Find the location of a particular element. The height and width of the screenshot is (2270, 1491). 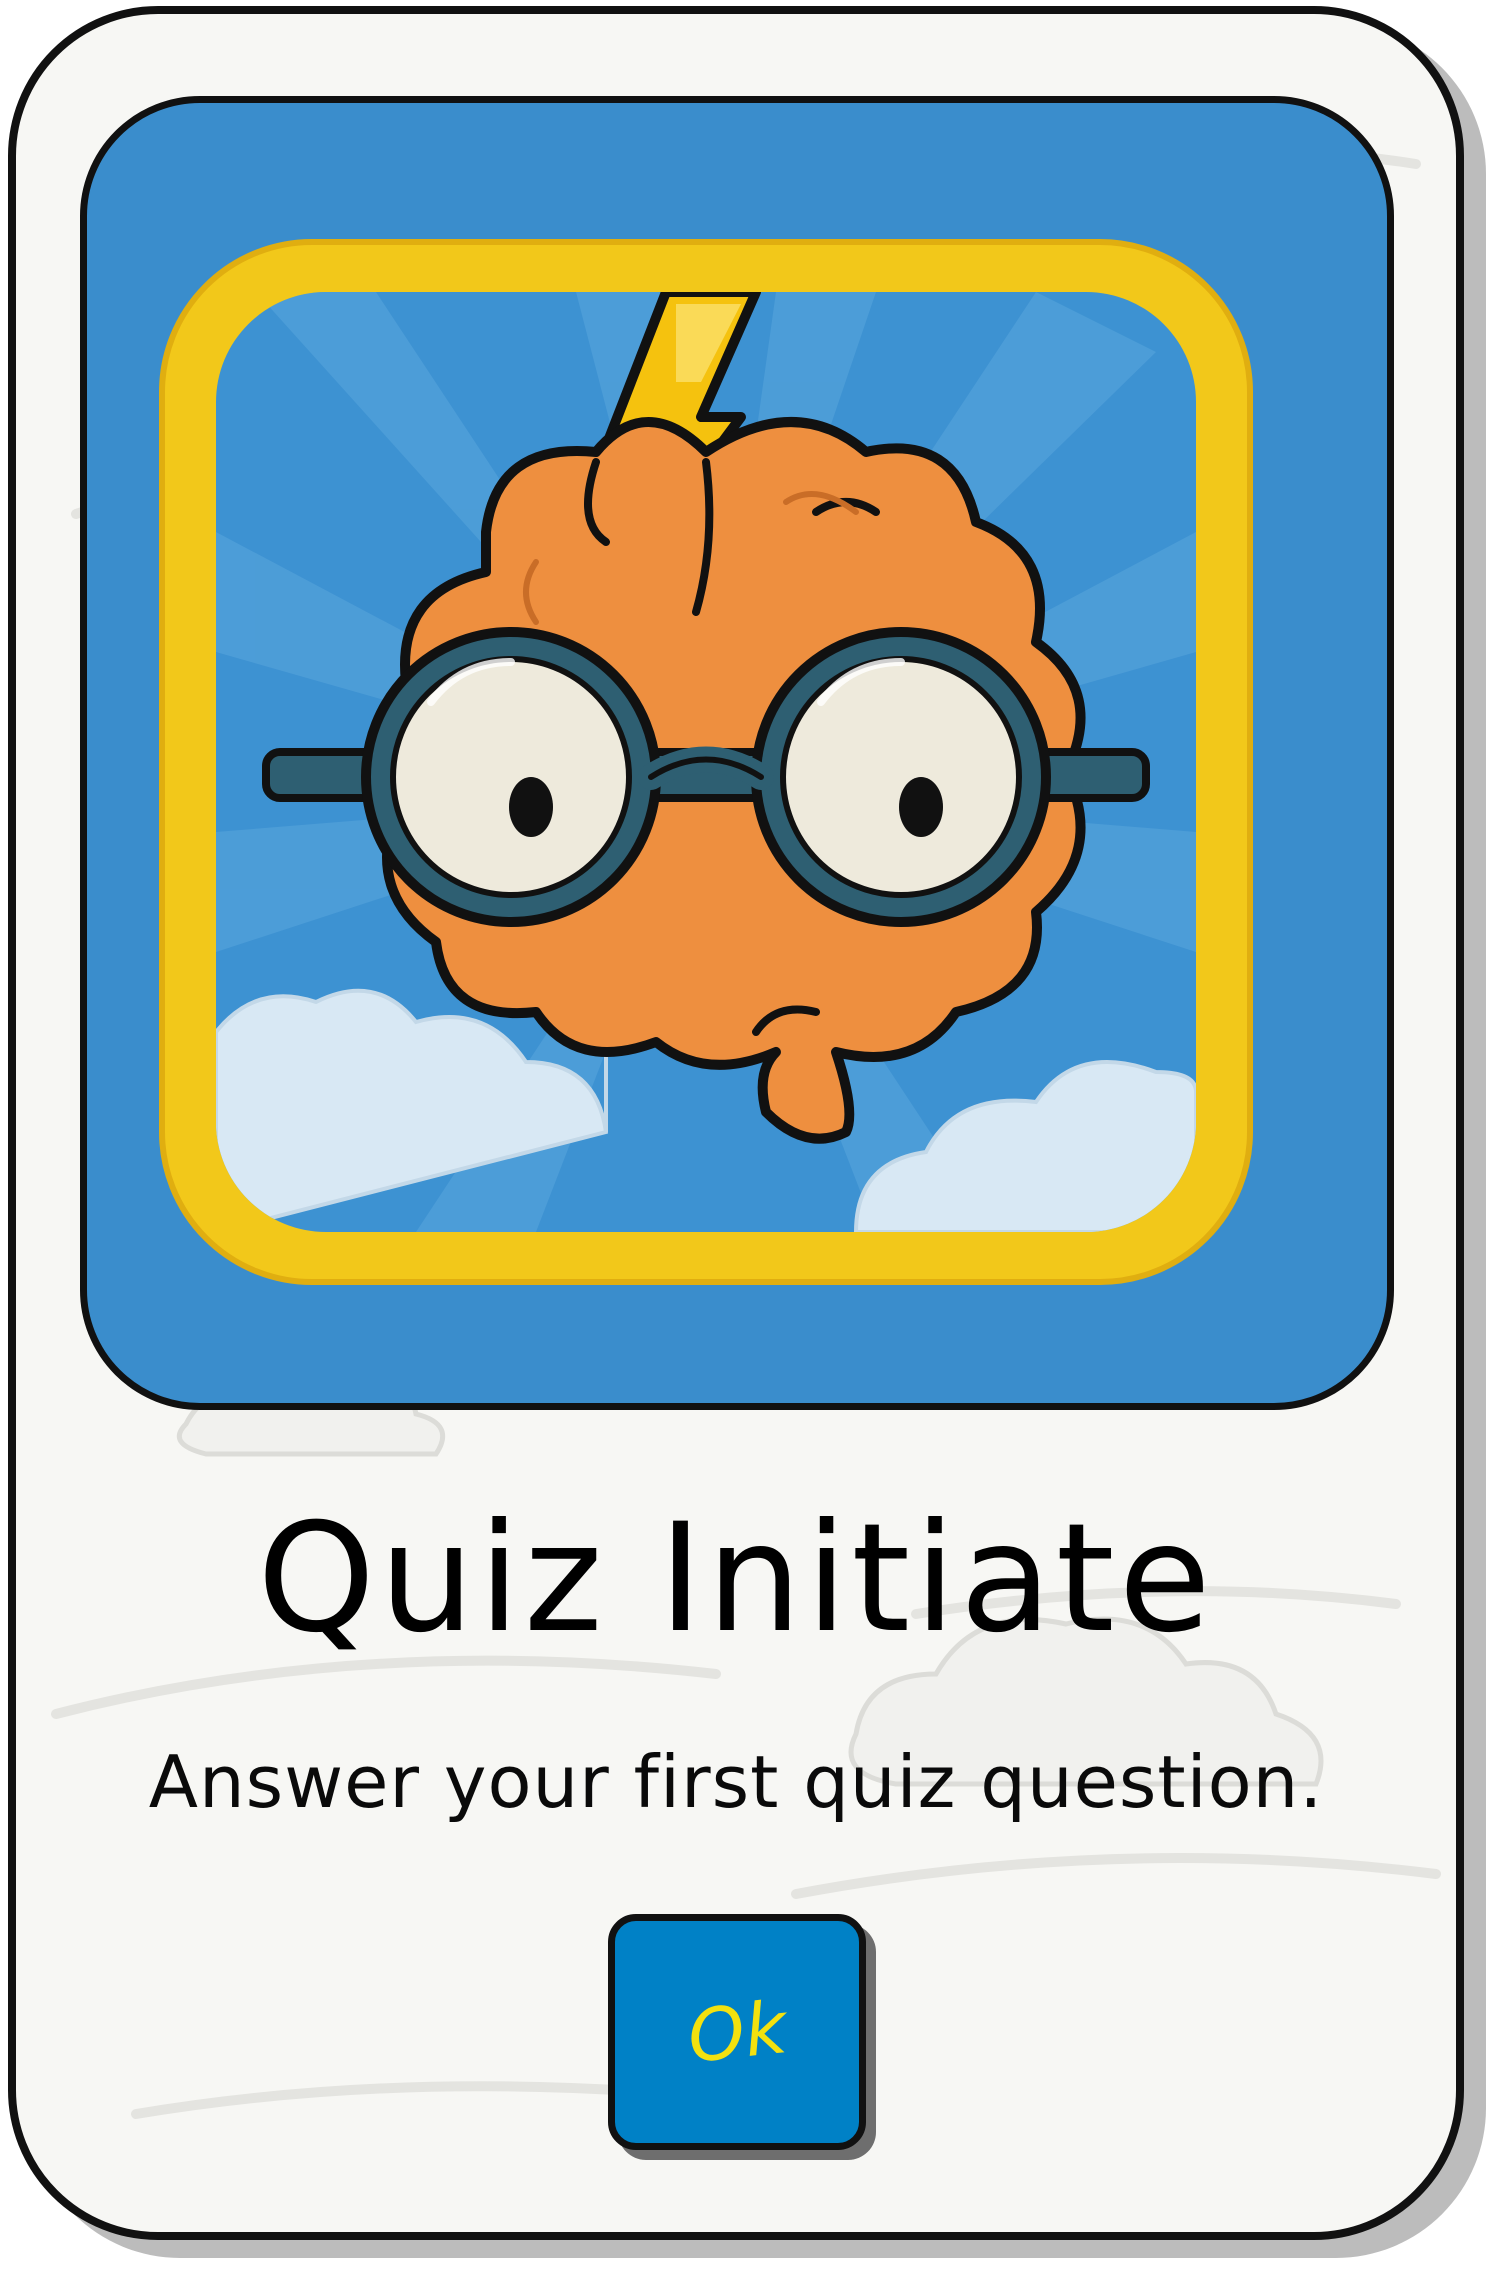

achievement-title: Quiz Initiate is located at coordinates (736, 1579).